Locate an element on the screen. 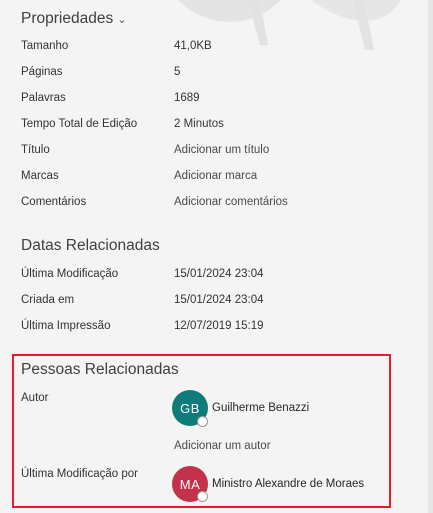  created-value: 15/01/2024 23:04 is located at coordinates (219, 300).